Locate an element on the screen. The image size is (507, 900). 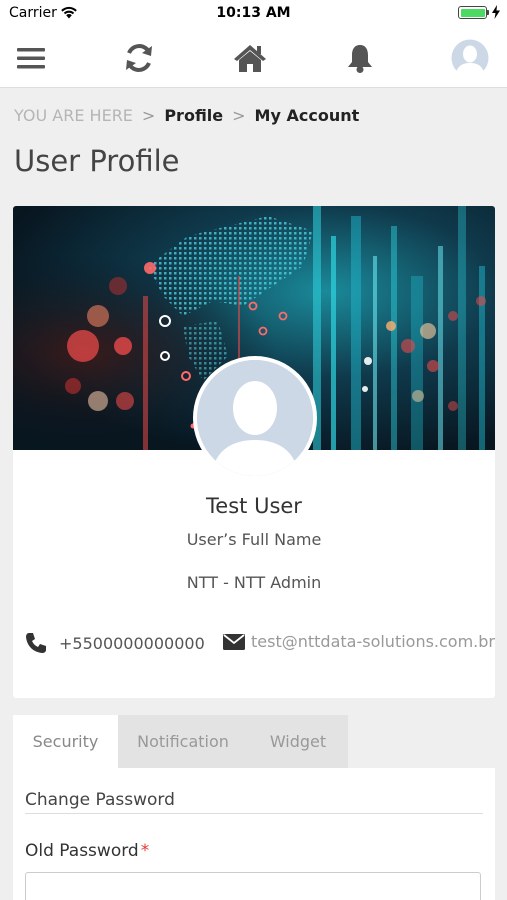
tab-notification: Notification is located at coordinates (183, 741).